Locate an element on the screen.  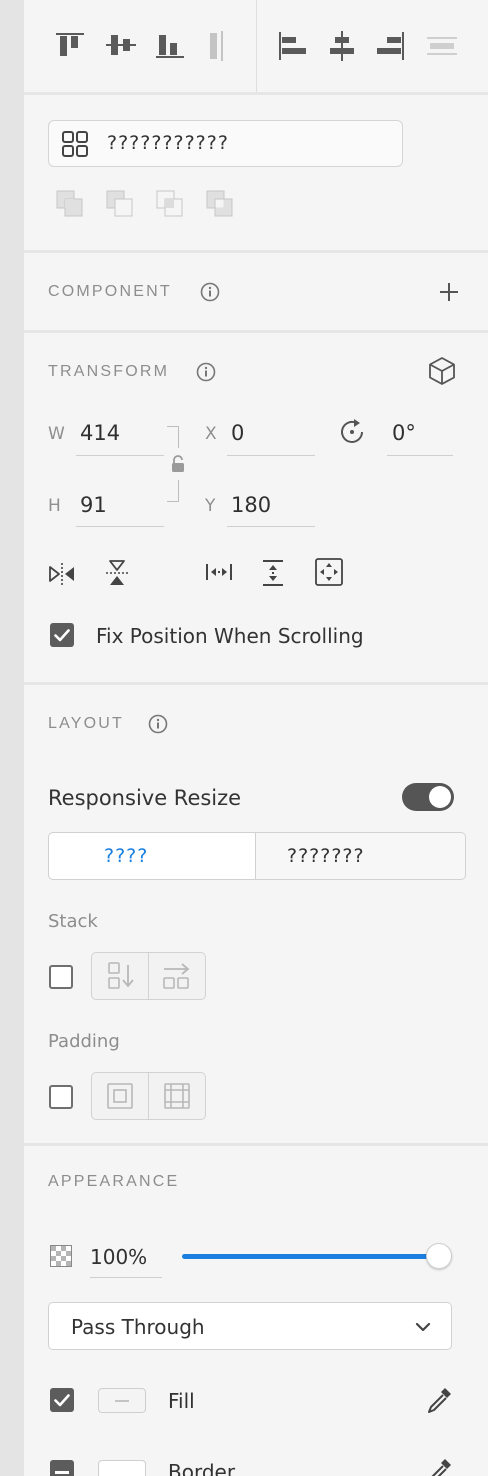
exclude-icon is located at coordinates (220, 204).